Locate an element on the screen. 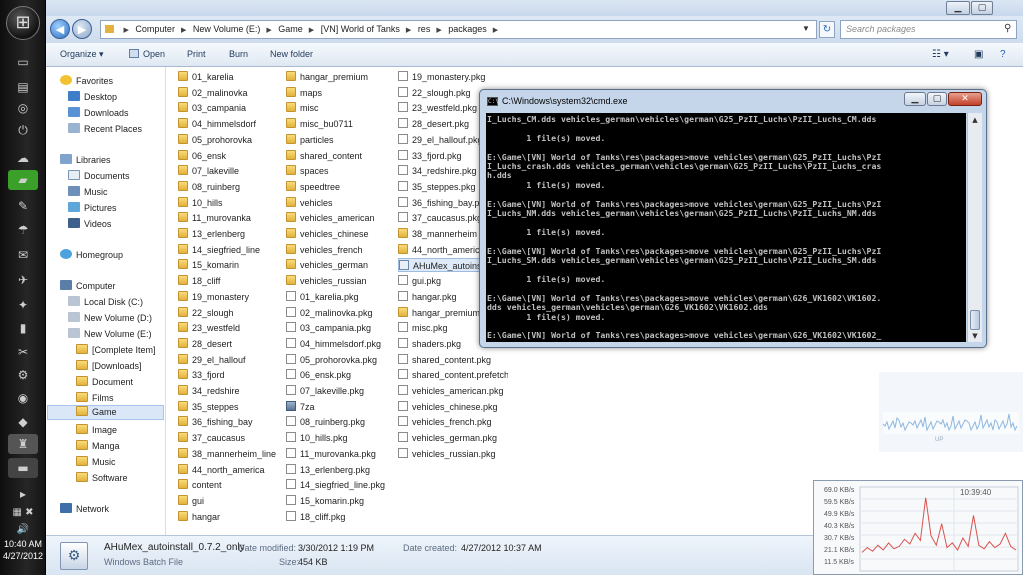 This screenshot has height=575, width=1023. folder-item: 15_komarin is located at coordinates (233, 265).